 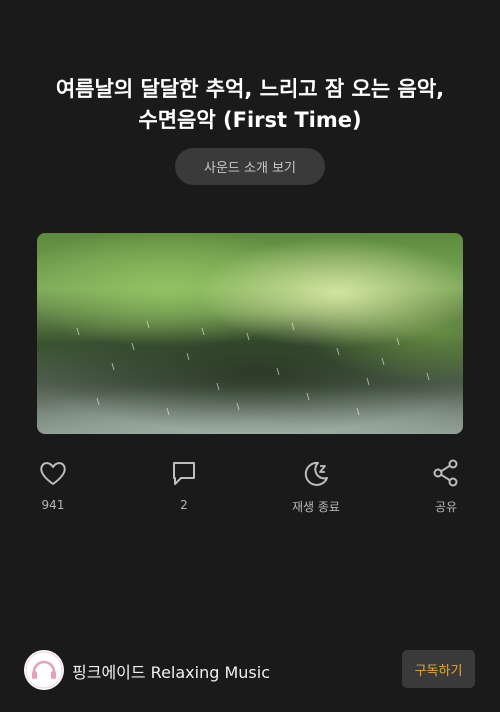 I want to click on channel-avatar, so click(x=44, y=670).